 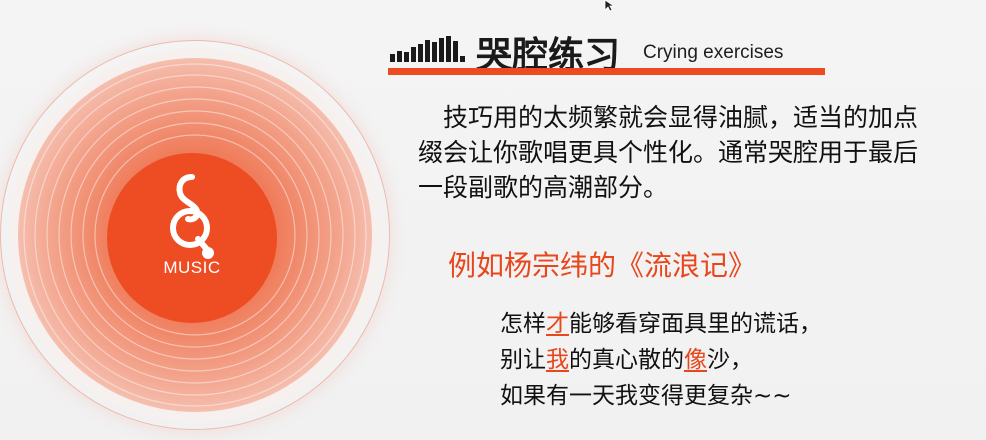 What do you see at coordinates (192, 267) in the screenshot?
I see `disc-label-text: MUSIC` at bounding box center [192, 267].